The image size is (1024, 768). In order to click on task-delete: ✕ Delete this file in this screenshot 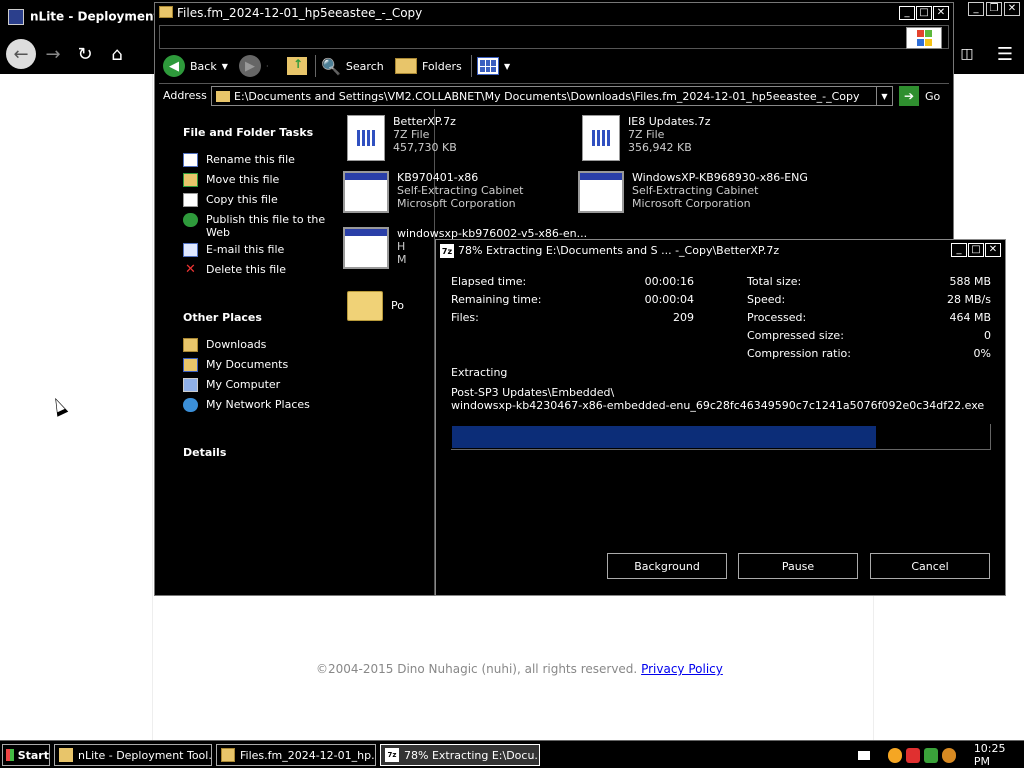, I will do `click(254, 270)`.